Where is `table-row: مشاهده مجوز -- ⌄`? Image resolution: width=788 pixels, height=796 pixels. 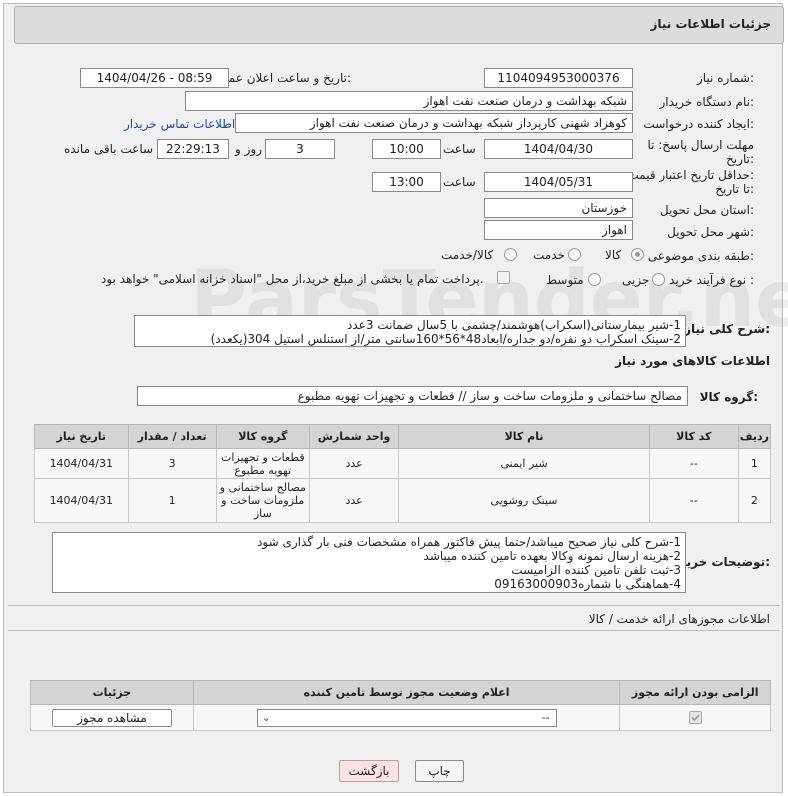 table-row: مشاهده مجوز -- ⌄ is located at coordinates (400, 717).